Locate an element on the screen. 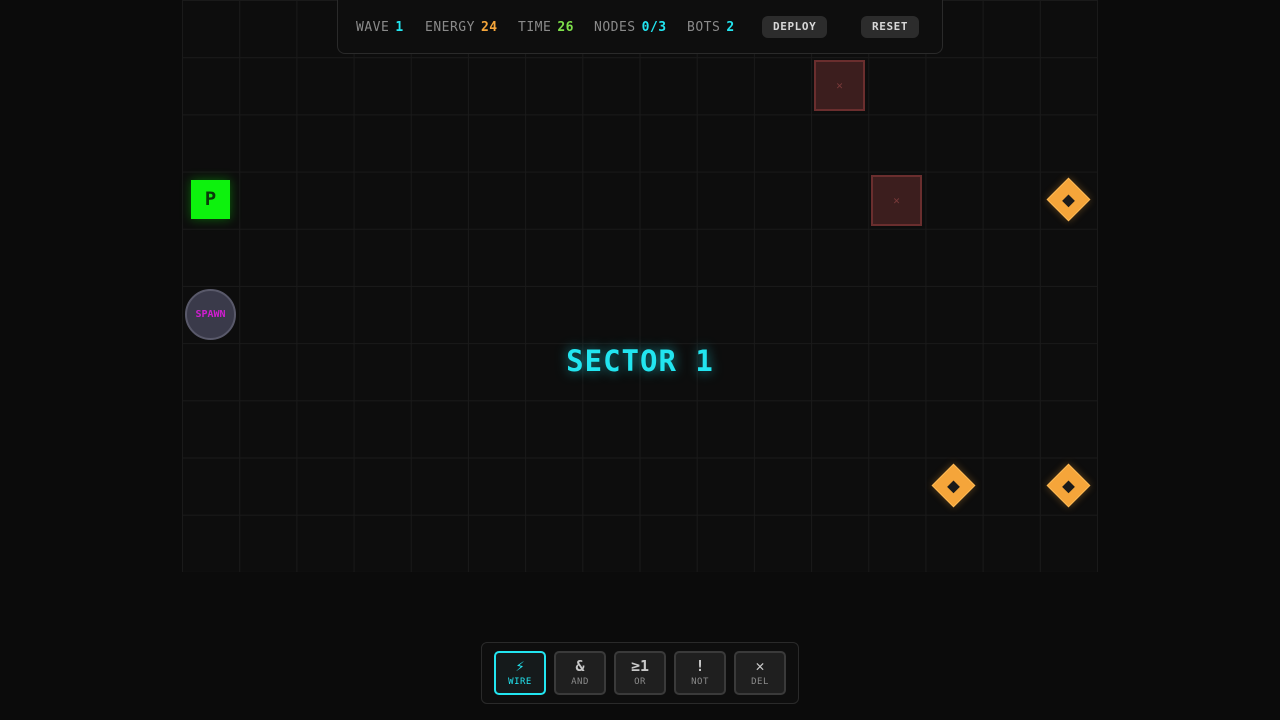 The height and width of the screenshot is (720, 1280). tool-palette: ⚡ WIRE & AND ≥1 OR ! NOT ✕ DEL is located at coordinates (640, 673).